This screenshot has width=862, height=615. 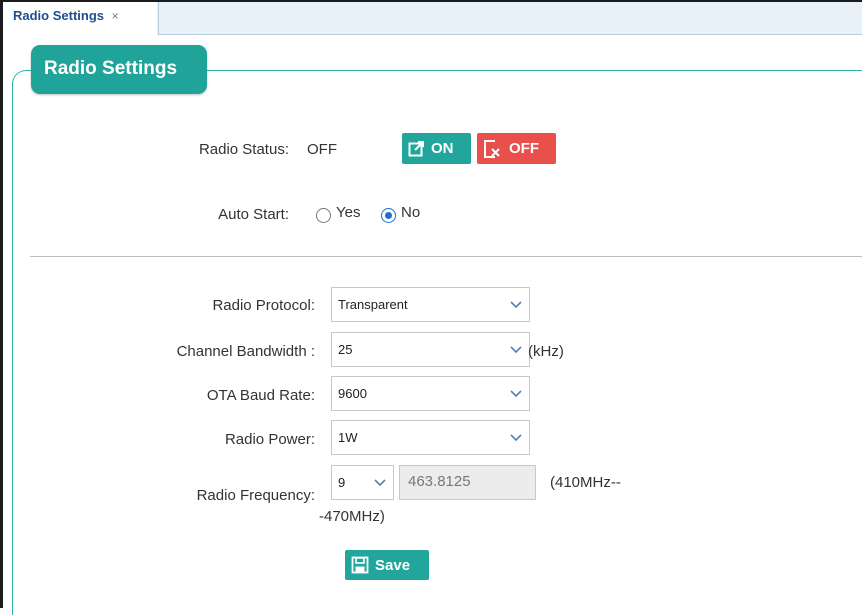 What do you see at coordinates (245, 351) in the screenshot?
I see `channel-bandwidth-label: Channel Bandwidth :` at bounding box center [245, 351].